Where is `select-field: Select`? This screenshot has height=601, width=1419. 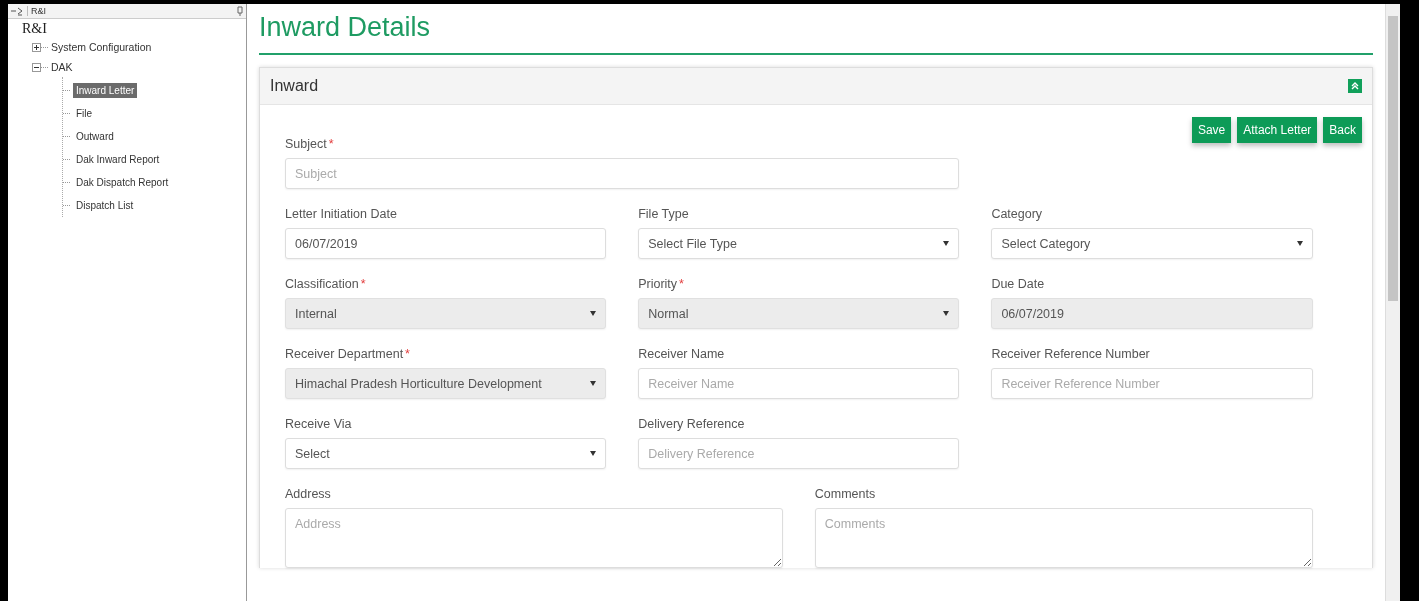 select-field: Select is located at coordinates (446, 453).